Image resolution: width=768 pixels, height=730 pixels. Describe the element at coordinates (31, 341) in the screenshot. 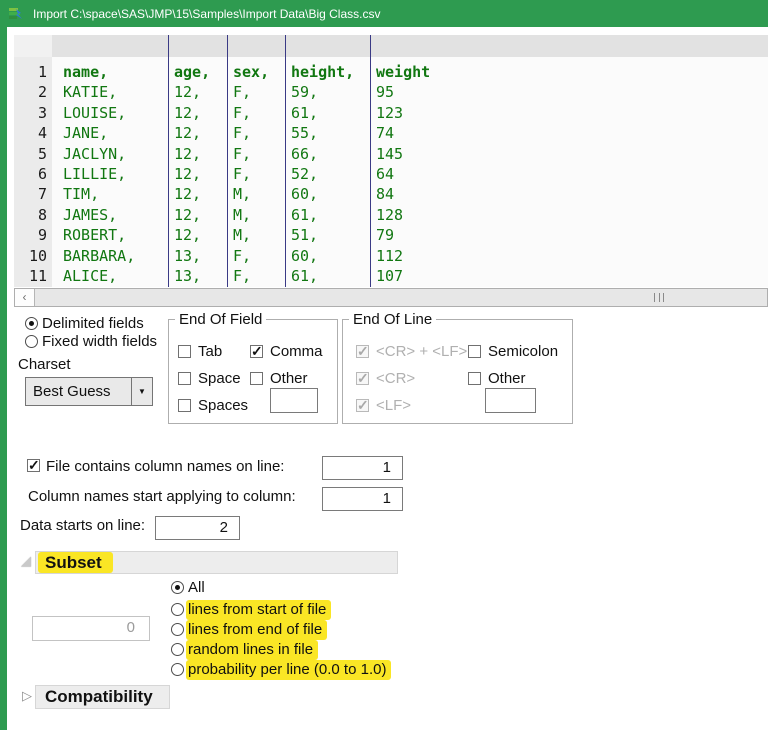

I see `fixed-width-fields-radio` at that location.